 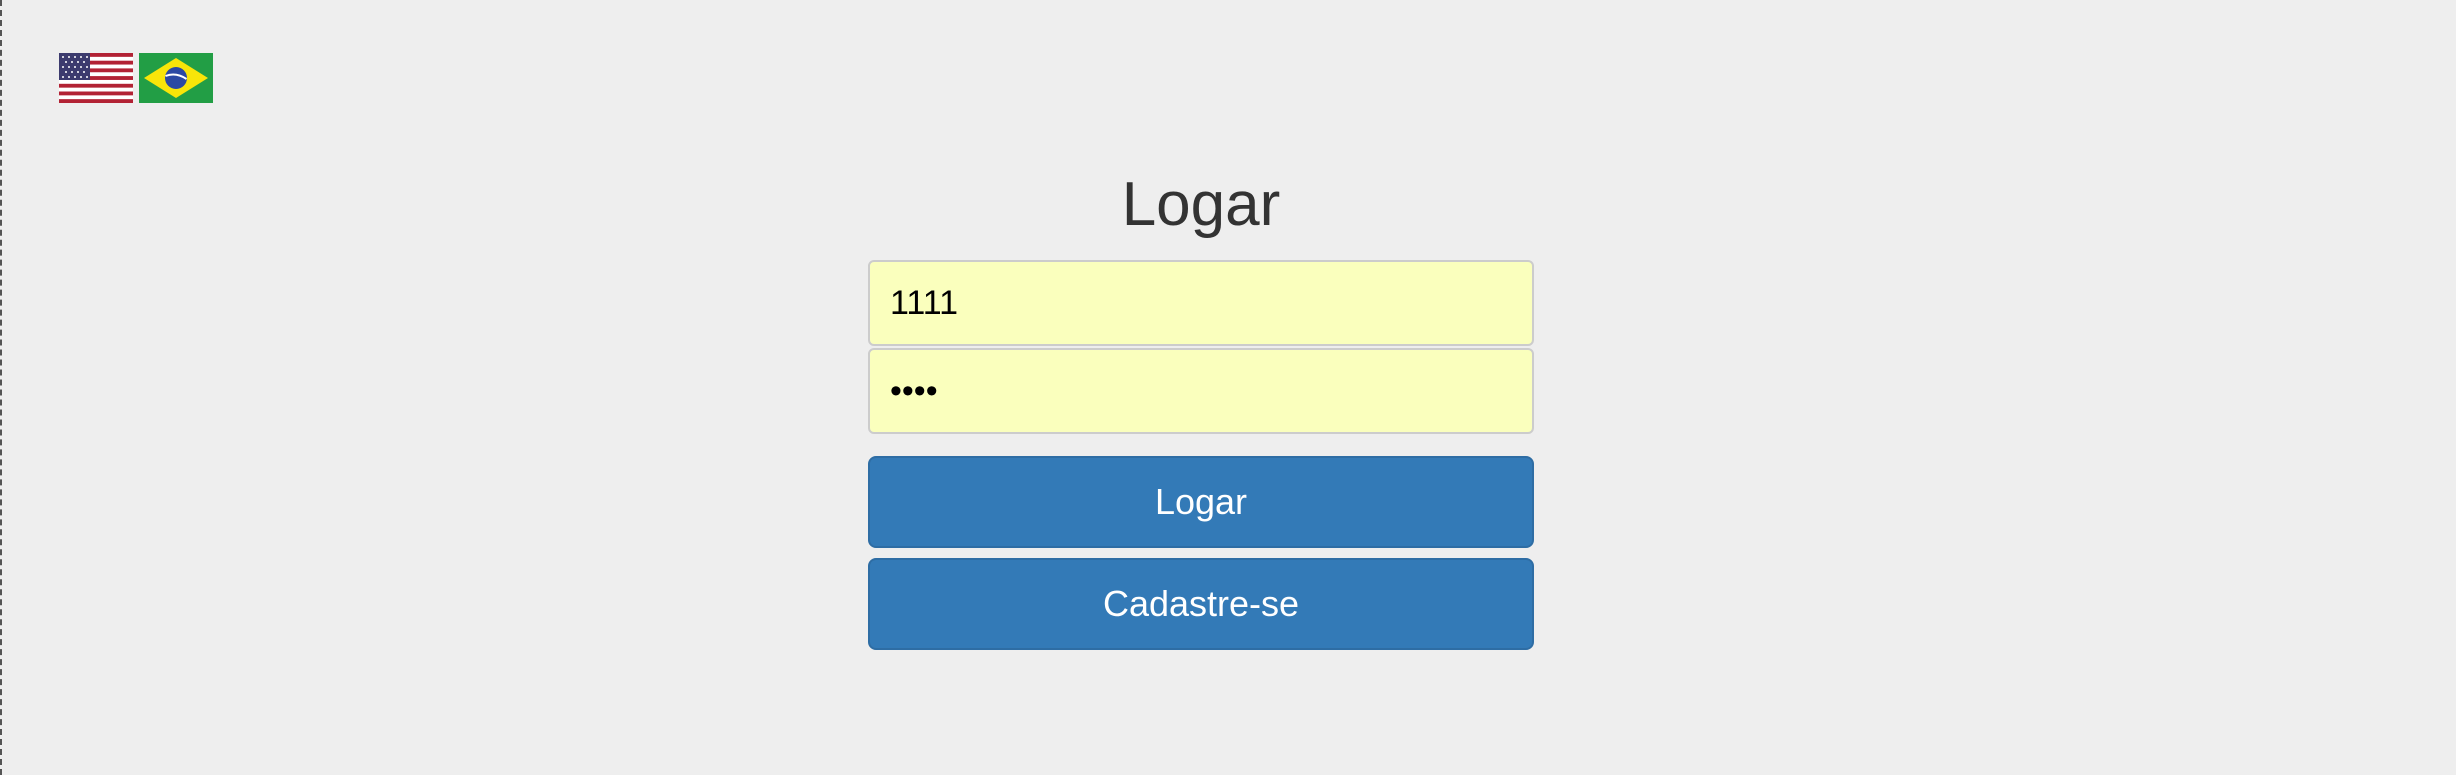 I want to click on brazil-flag-icon, so click(x=176, y=78).